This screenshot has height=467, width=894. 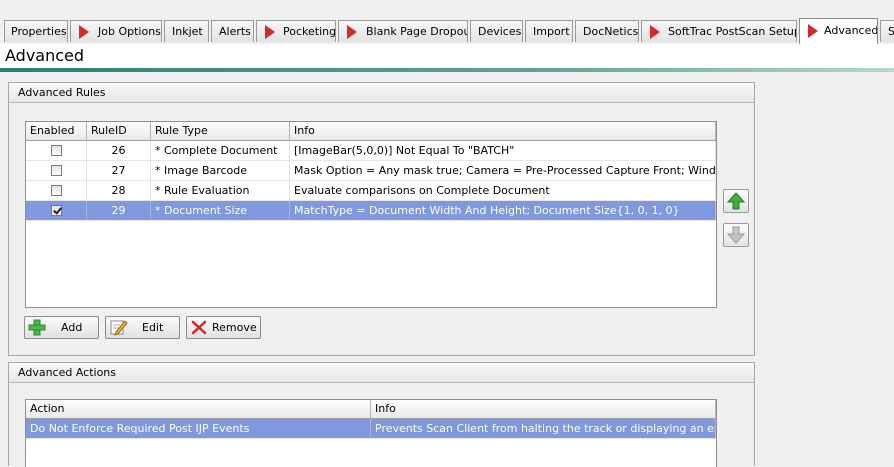 What do you see at coordinates (220, 131) in the screenshot?
I see `column-header-rule-type: Rule Type` at bounding box center [220, 131].